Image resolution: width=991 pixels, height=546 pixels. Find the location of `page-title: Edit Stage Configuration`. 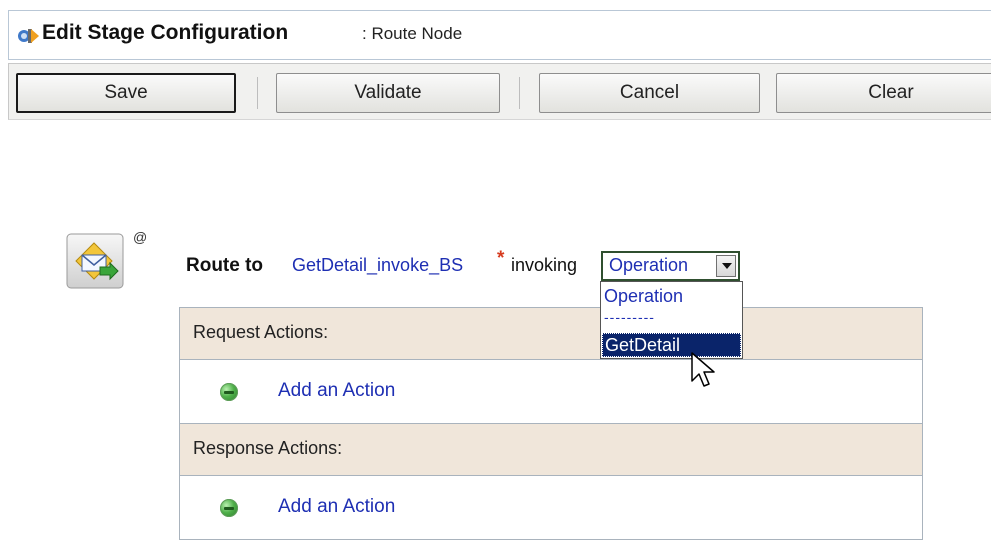

page-title: Edit Stage Configuration is located at coordinates (165, 32).